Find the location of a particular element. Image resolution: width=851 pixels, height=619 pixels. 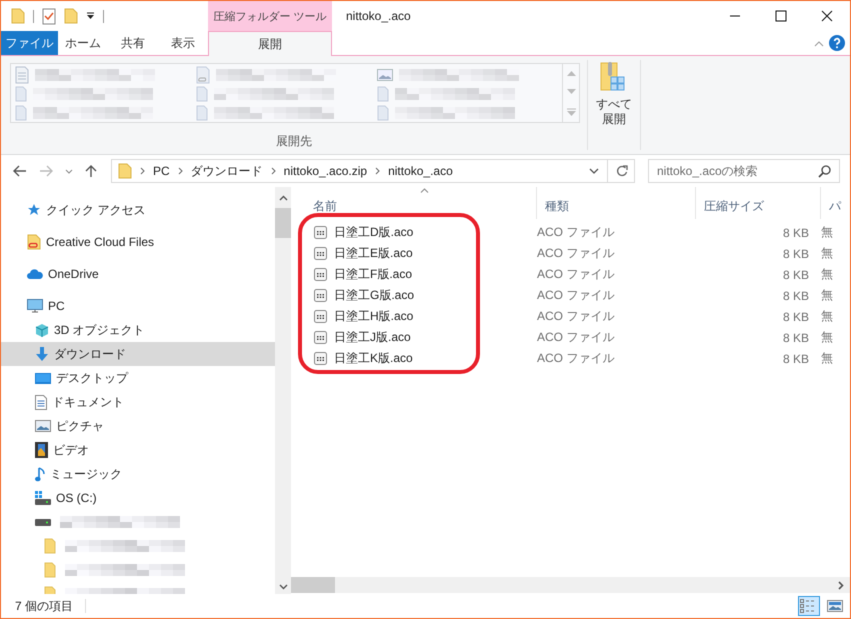

sidebar-item: ダウンロード is located at coordinates (138, 354).